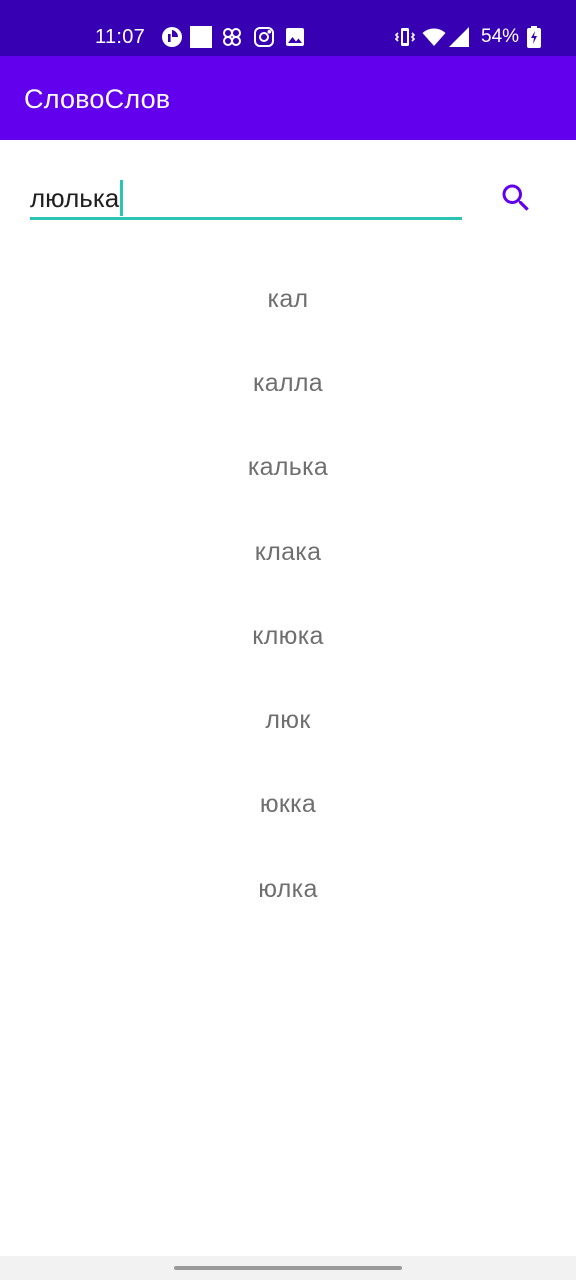 Image resolution: width=576 pixels, height=1280 pixels. I want to click on search-icon, so click(516, 198).